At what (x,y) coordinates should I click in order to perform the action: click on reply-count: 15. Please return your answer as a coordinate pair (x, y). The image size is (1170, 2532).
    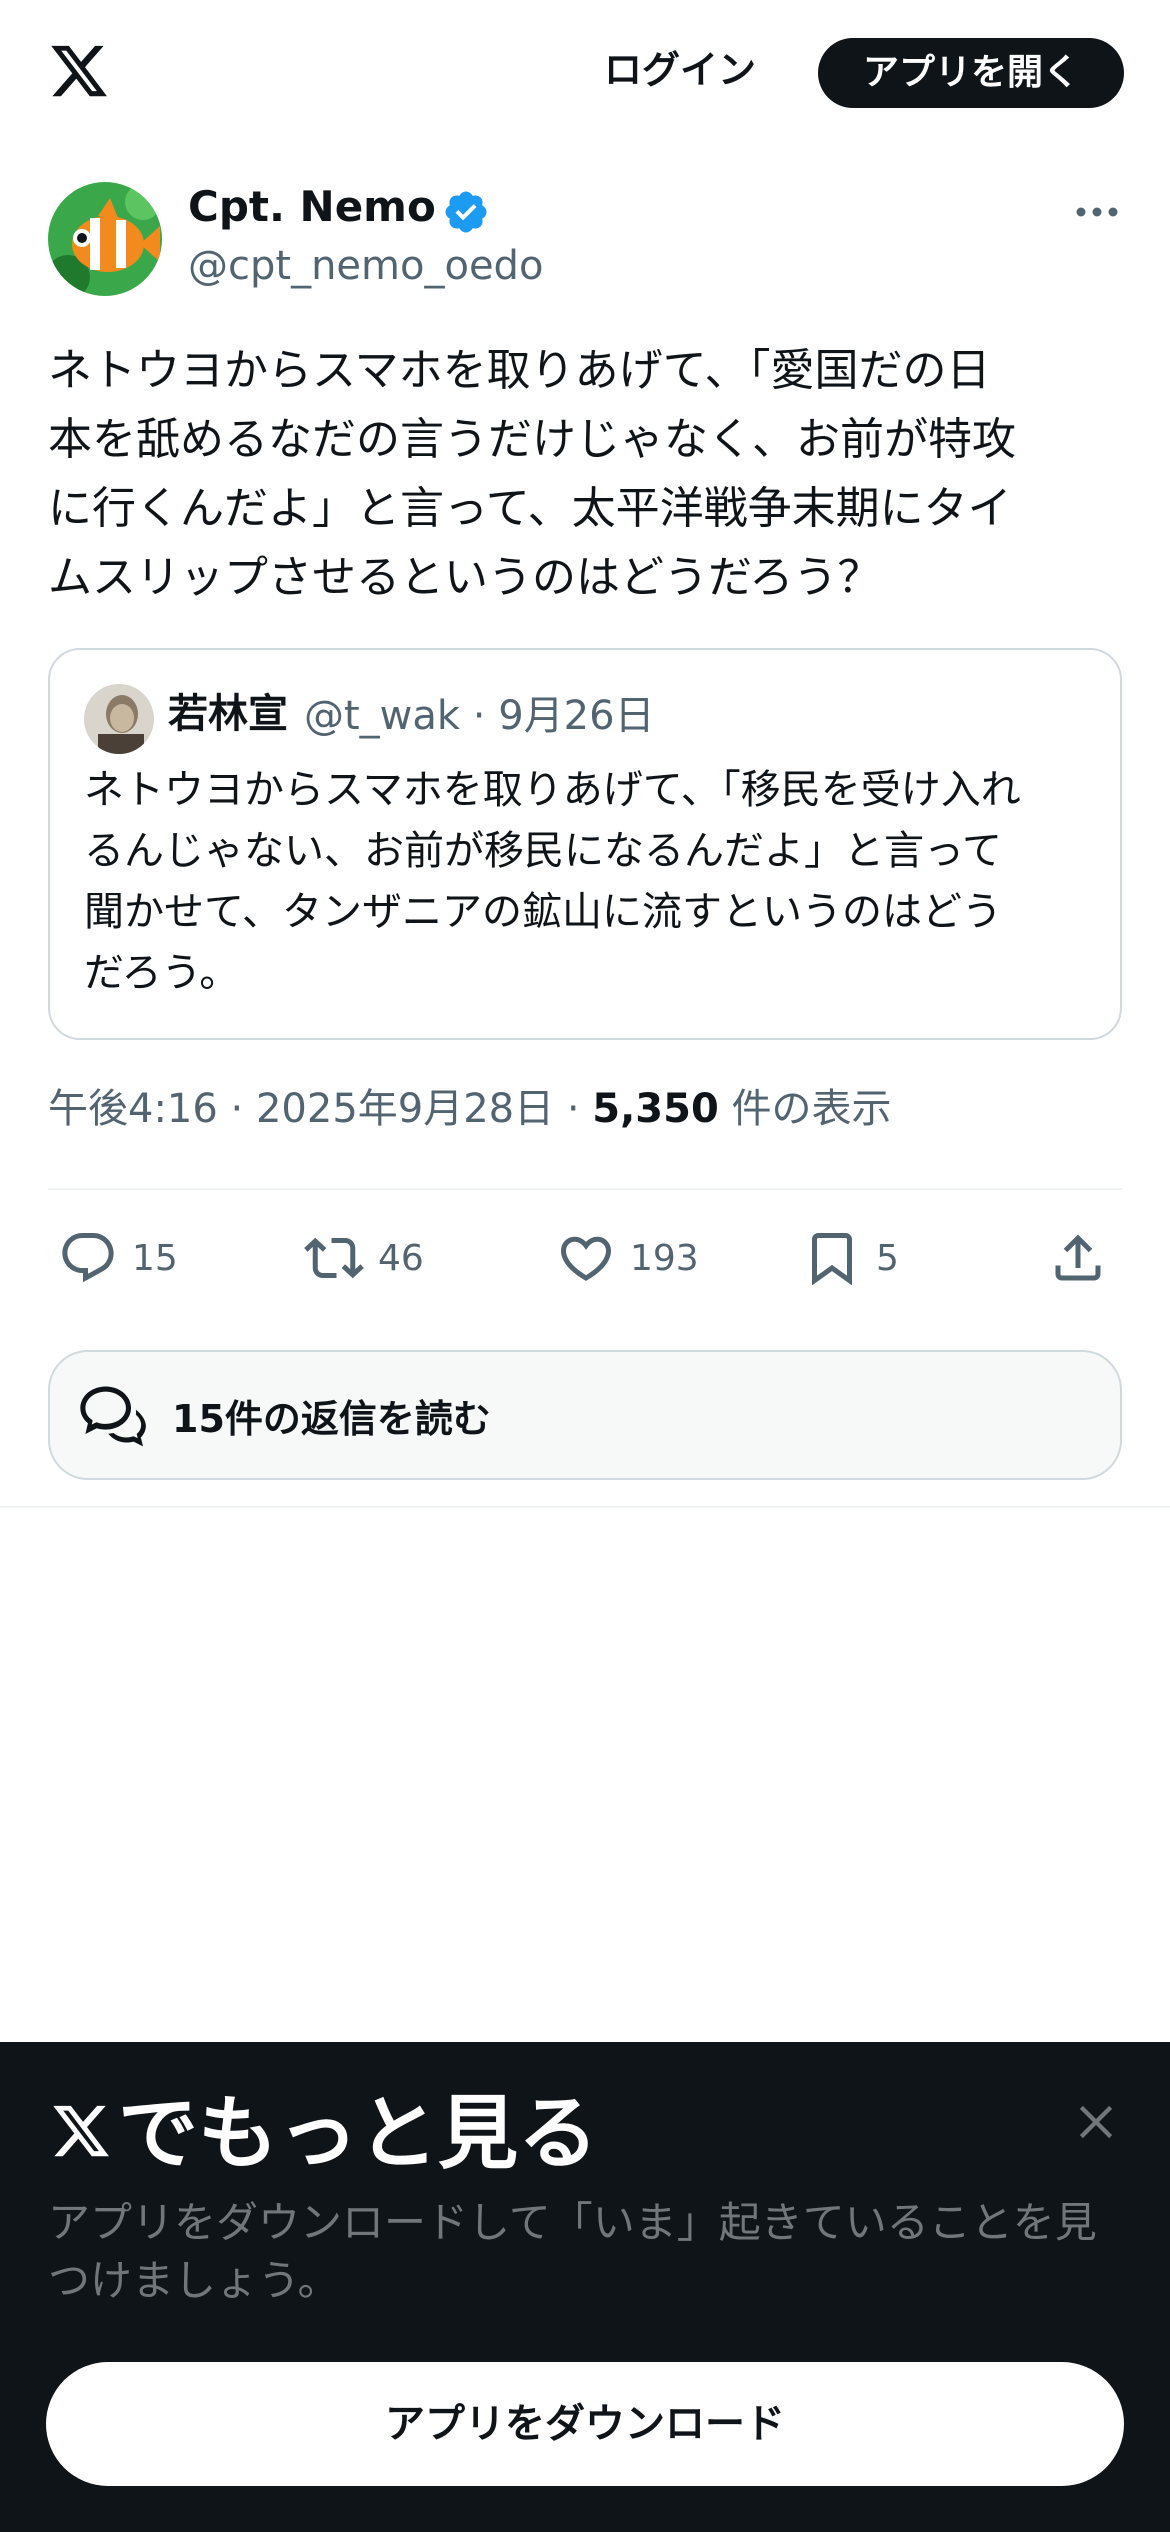
    Looking at the image, I should click on (155, 1258).